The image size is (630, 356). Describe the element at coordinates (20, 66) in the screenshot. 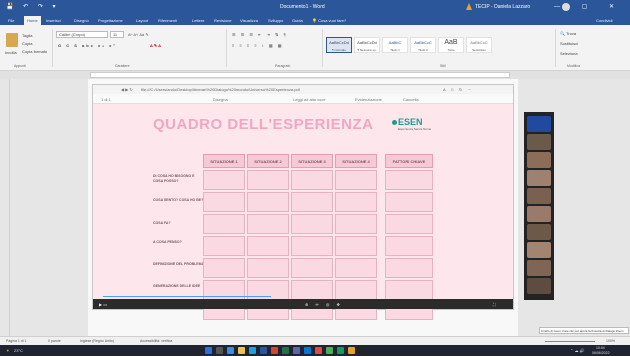

I see `group-label-clipboard: Appunti` at that location.